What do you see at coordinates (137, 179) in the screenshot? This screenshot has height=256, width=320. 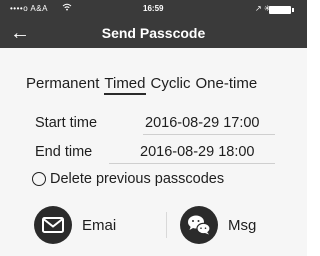 I see `delete-previous-label: Delete previous passcodes` at bounding box center [137, 179].